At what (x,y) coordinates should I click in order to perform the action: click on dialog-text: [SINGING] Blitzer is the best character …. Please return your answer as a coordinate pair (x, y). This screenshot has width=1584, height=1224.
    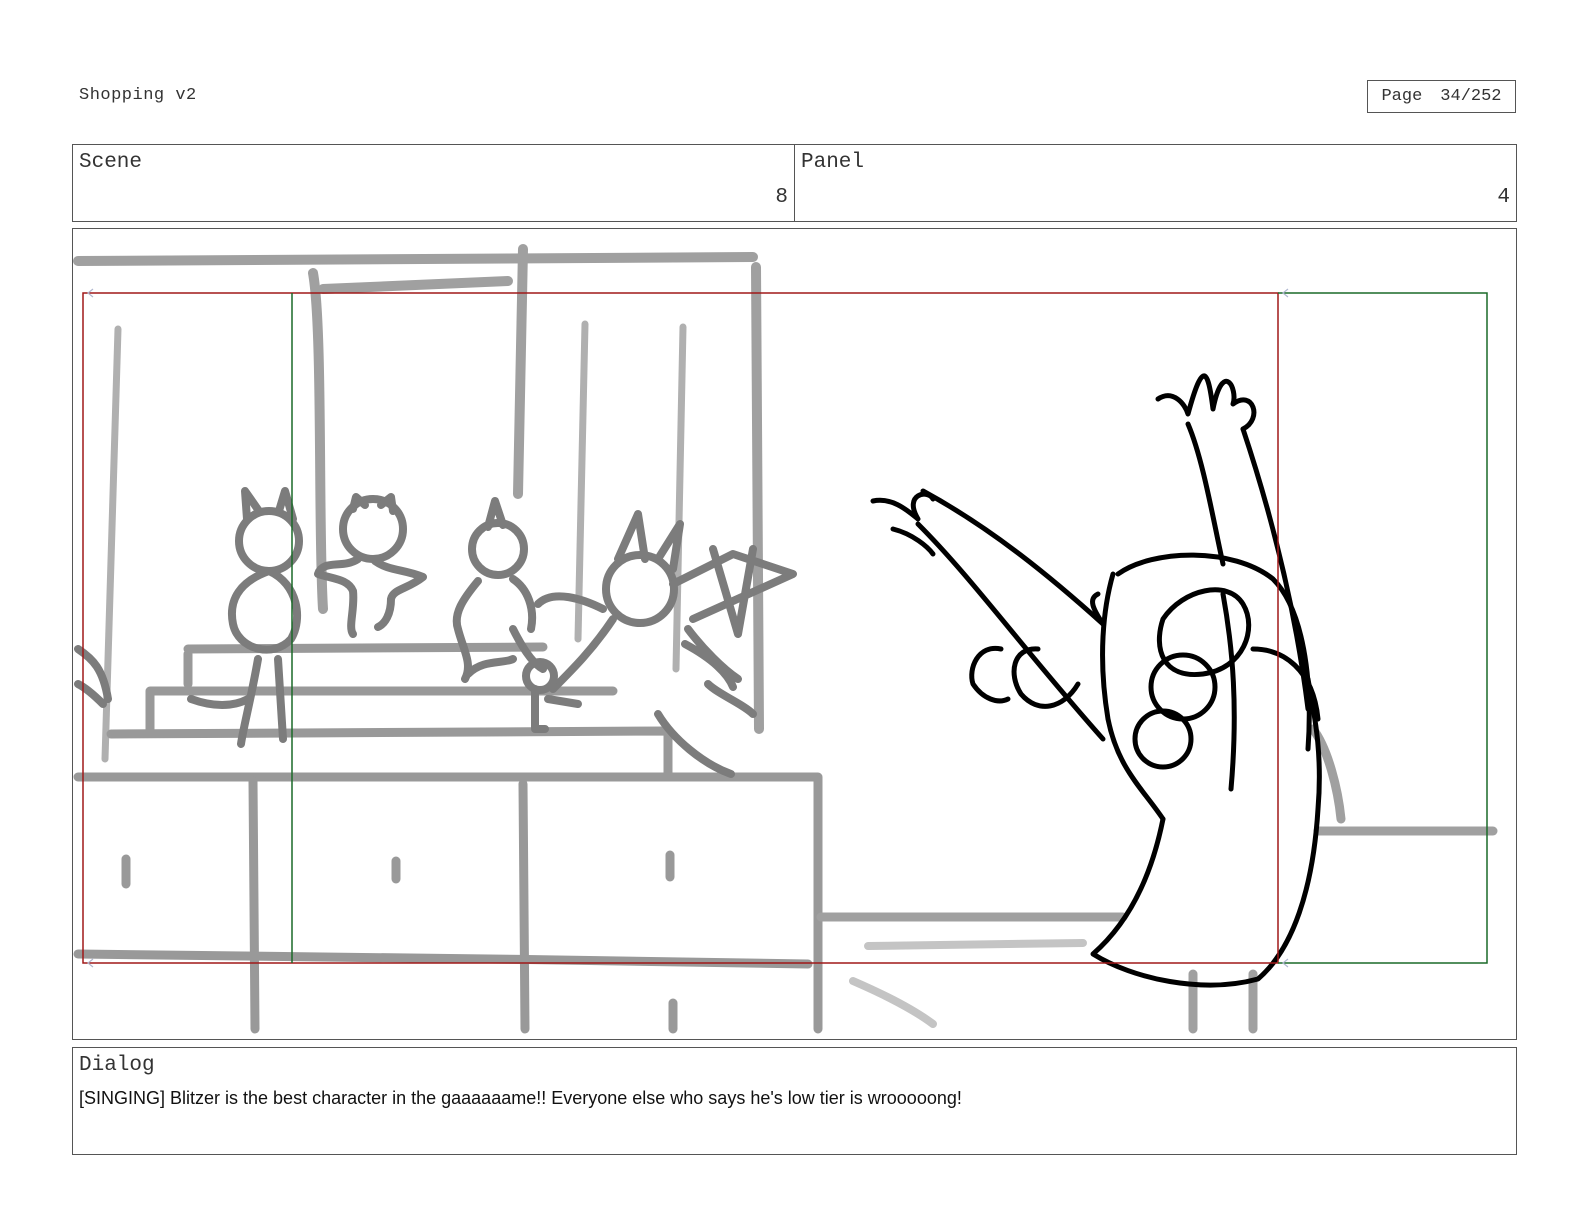
    Looking at the image, I should click on (520, 1098).